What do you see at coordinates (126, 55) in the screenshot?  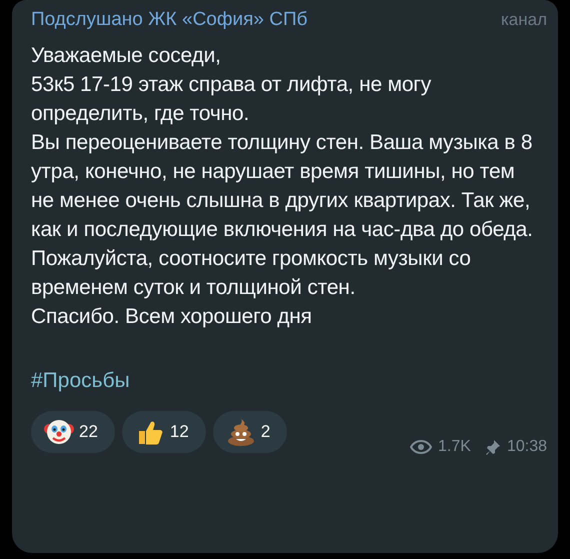 I see `message-text: Уважаемые соседи,` at bounding box center [126, 55].